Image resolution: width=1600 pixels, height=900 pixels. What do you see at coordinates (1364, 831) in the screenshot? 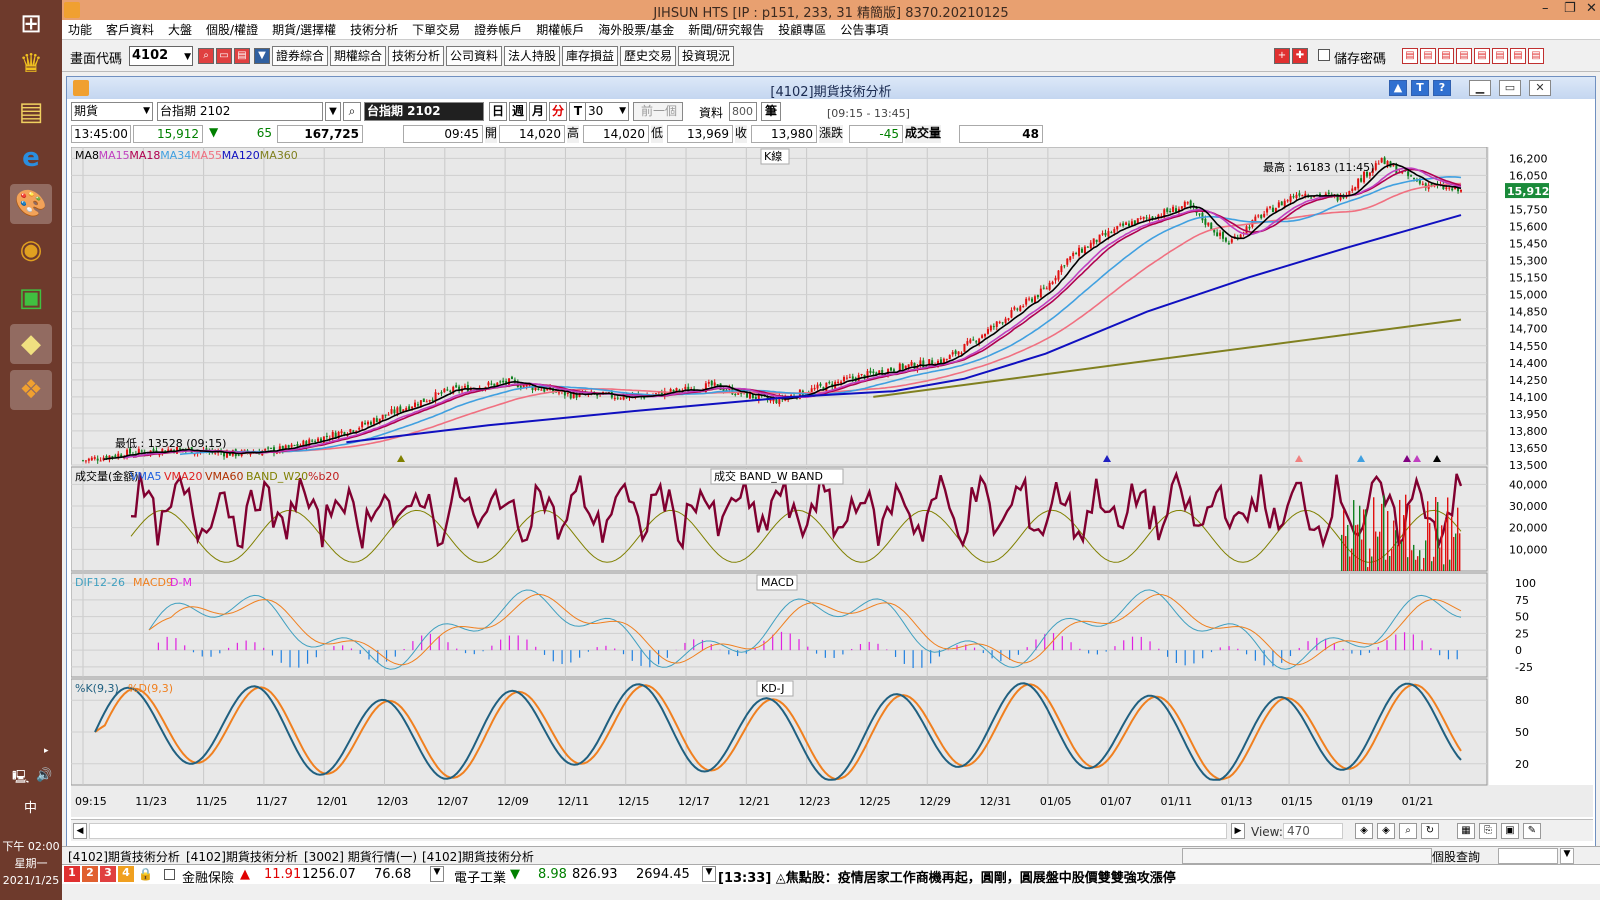
I see `chart-tool-icon-0: ◈` at bounding box center [1364, 831].